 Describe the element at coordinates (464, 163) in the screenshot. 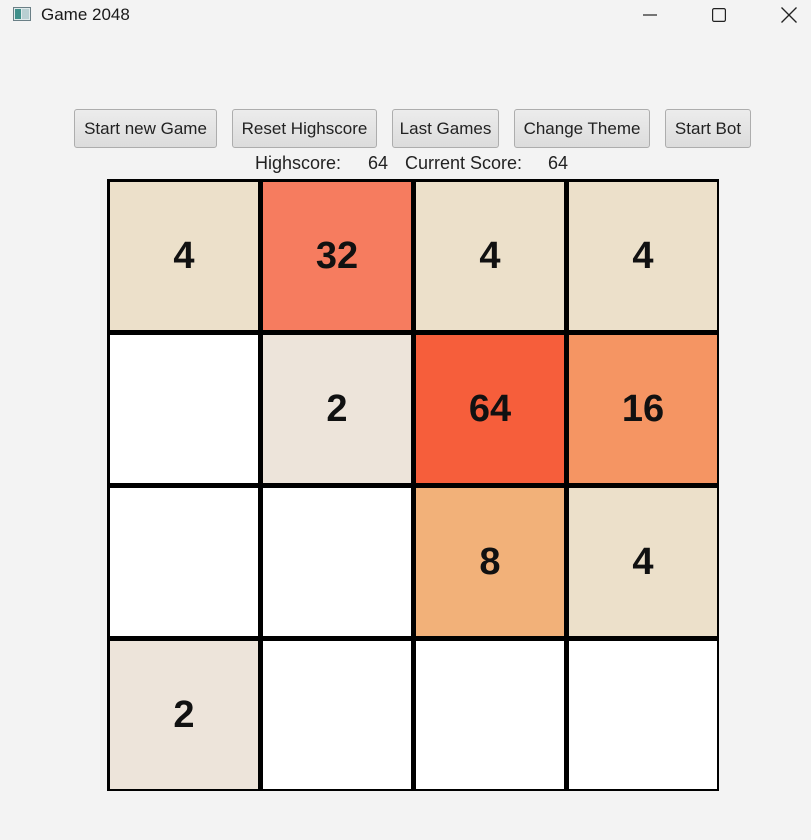

I see `current-score-label: Current Score:` at that location.